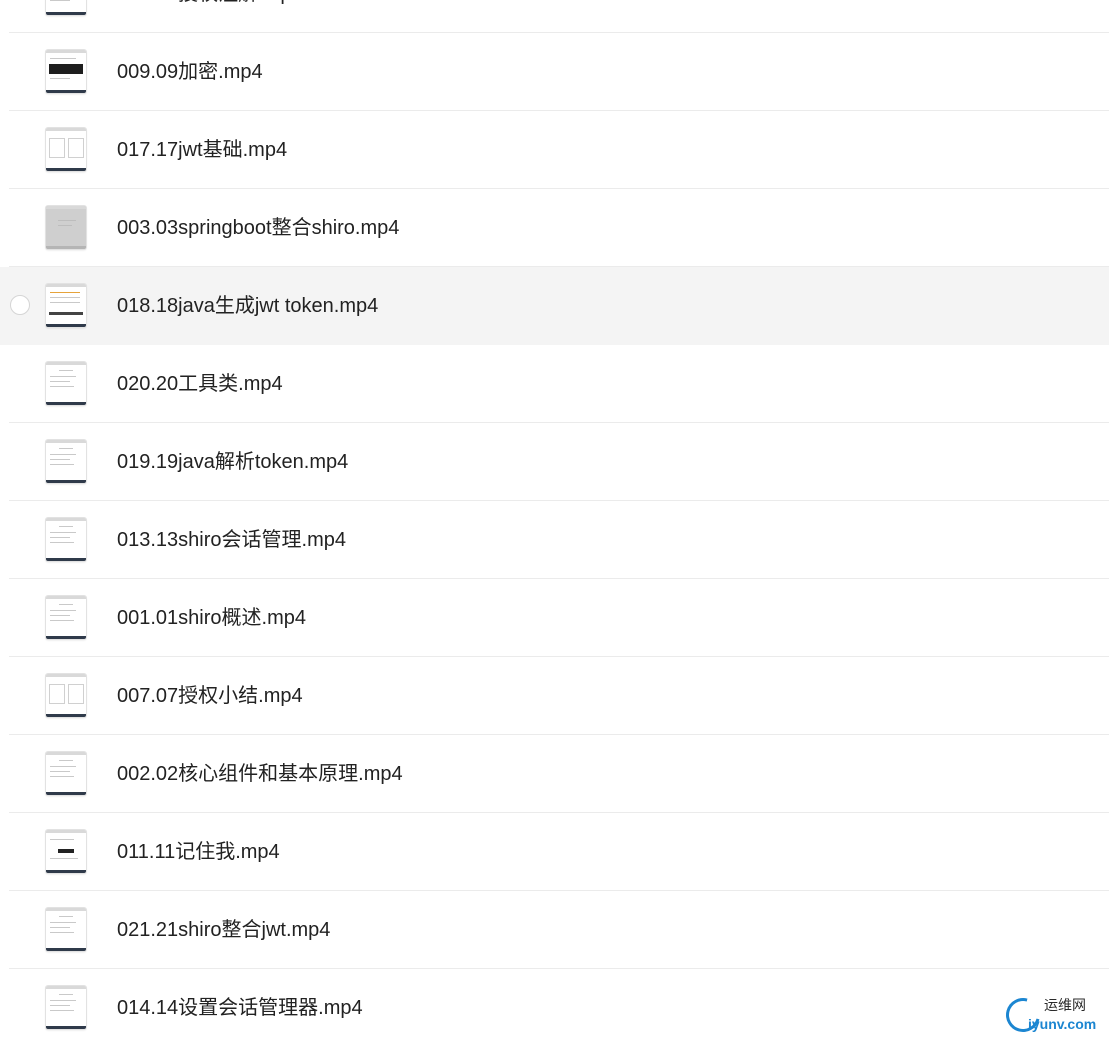 This screenshot has width=1109, height=1047. Describe the element at coordinates (554, 618) in the screenshot. I see `file-row: 001.01shiro概述.mp4` at that location.